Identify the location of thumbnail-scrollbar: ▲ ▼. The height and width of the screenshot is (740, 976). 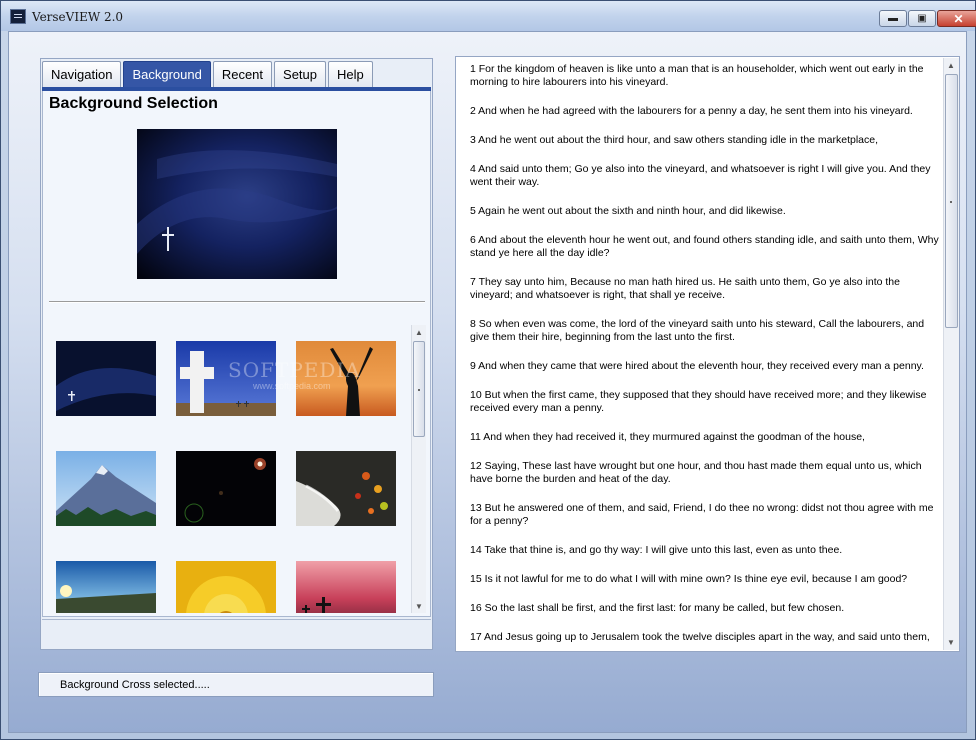
(418, 469).